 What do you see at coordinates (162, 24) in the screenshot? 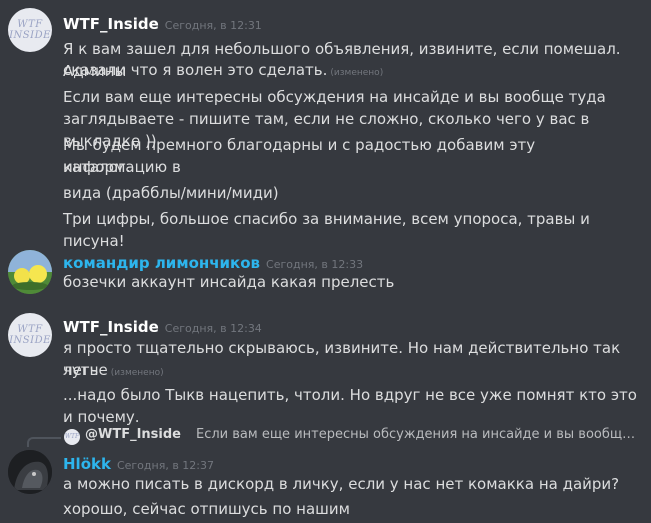
I see `message-header: WTF_Inside Сегодня, в 12:31` at bounding box center [162, 24].